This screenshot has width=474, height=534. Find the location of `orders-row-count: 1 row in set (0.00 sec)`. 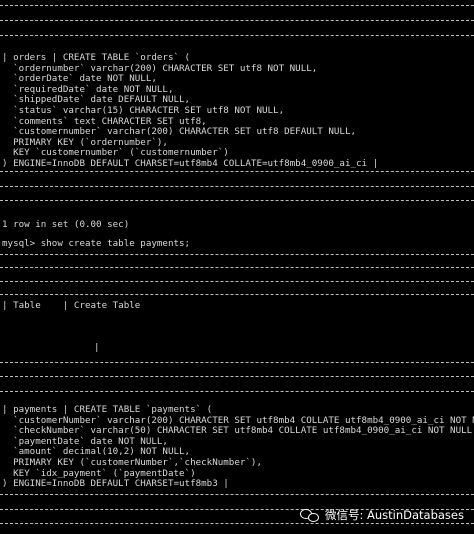

orders-row-count: 1 row in set (0.00 sec) is located at coordinates (66, 224).